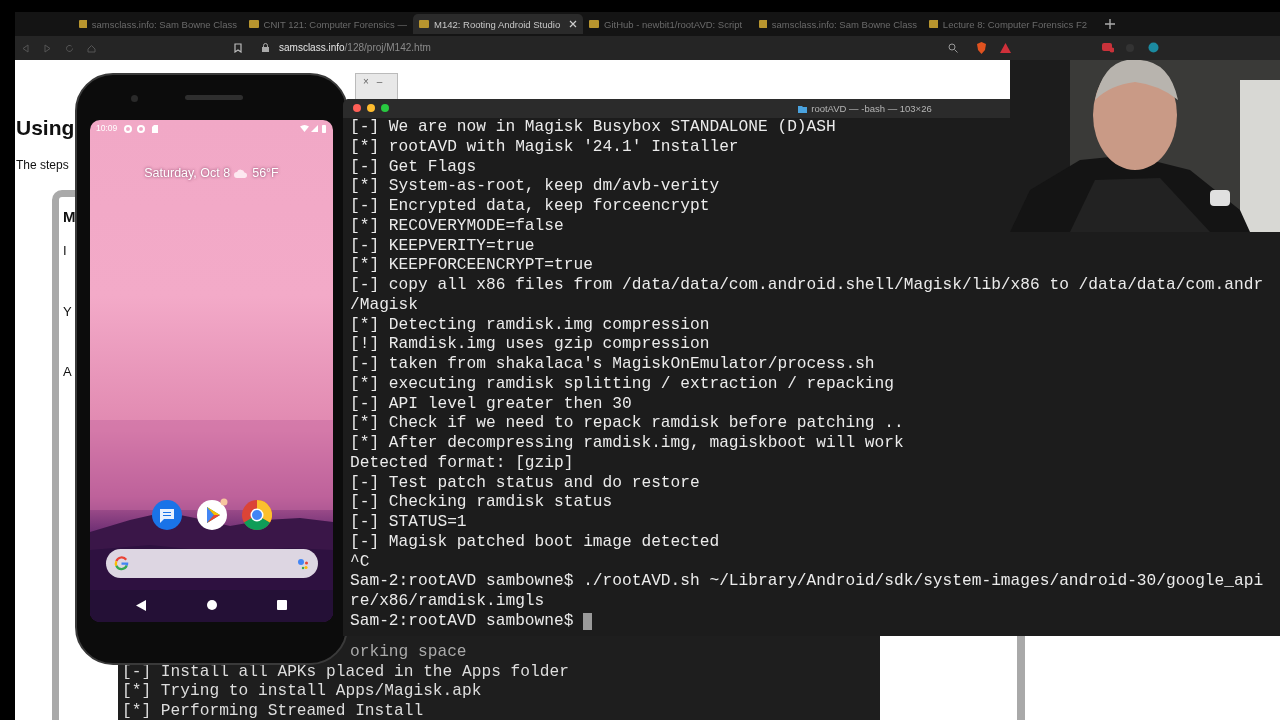  I want to click on terminal-line: [*] executing ramdisk splitting / extraction / repacking, so click(622, 384).